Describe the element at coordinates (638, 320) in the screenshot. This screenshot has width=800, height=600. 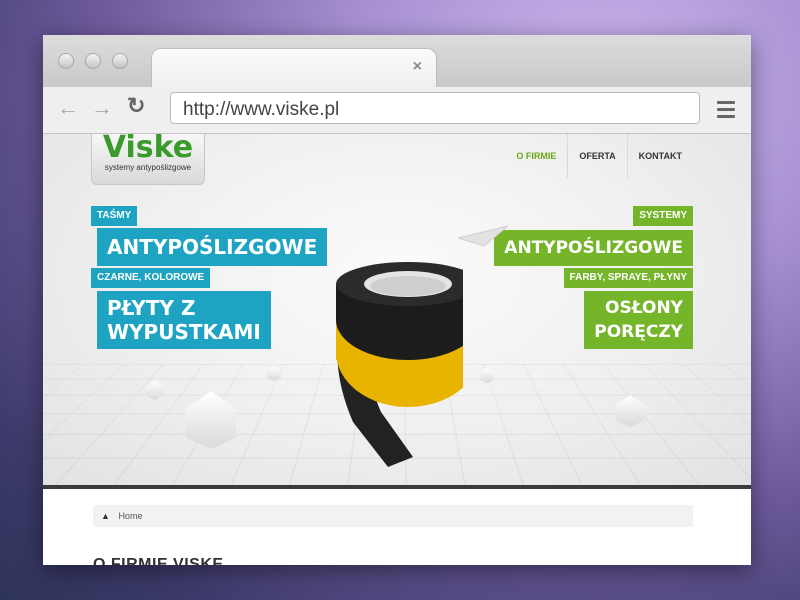
I see `label-oslony: OSŁONY PORĘCZY` at that location.